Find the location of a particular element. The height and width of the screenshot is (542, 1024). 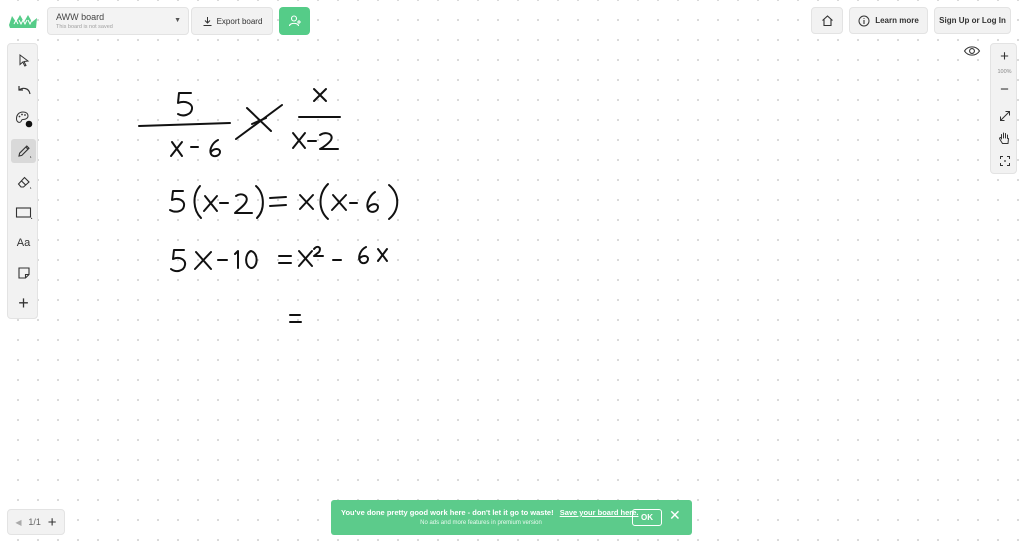

handwritten-math-drawing is located at coordinates (268, 205).